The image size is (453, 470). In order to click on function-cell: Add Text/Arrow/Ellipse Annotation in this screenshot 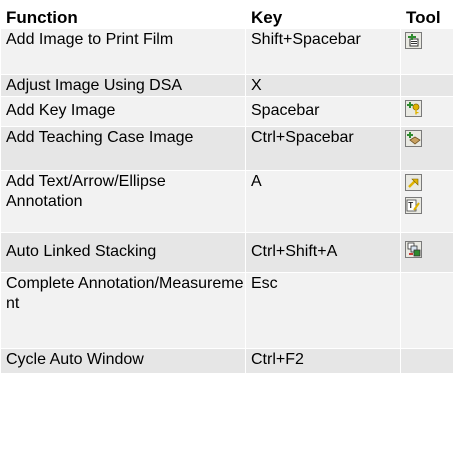, I will do `click(123, 201)`.